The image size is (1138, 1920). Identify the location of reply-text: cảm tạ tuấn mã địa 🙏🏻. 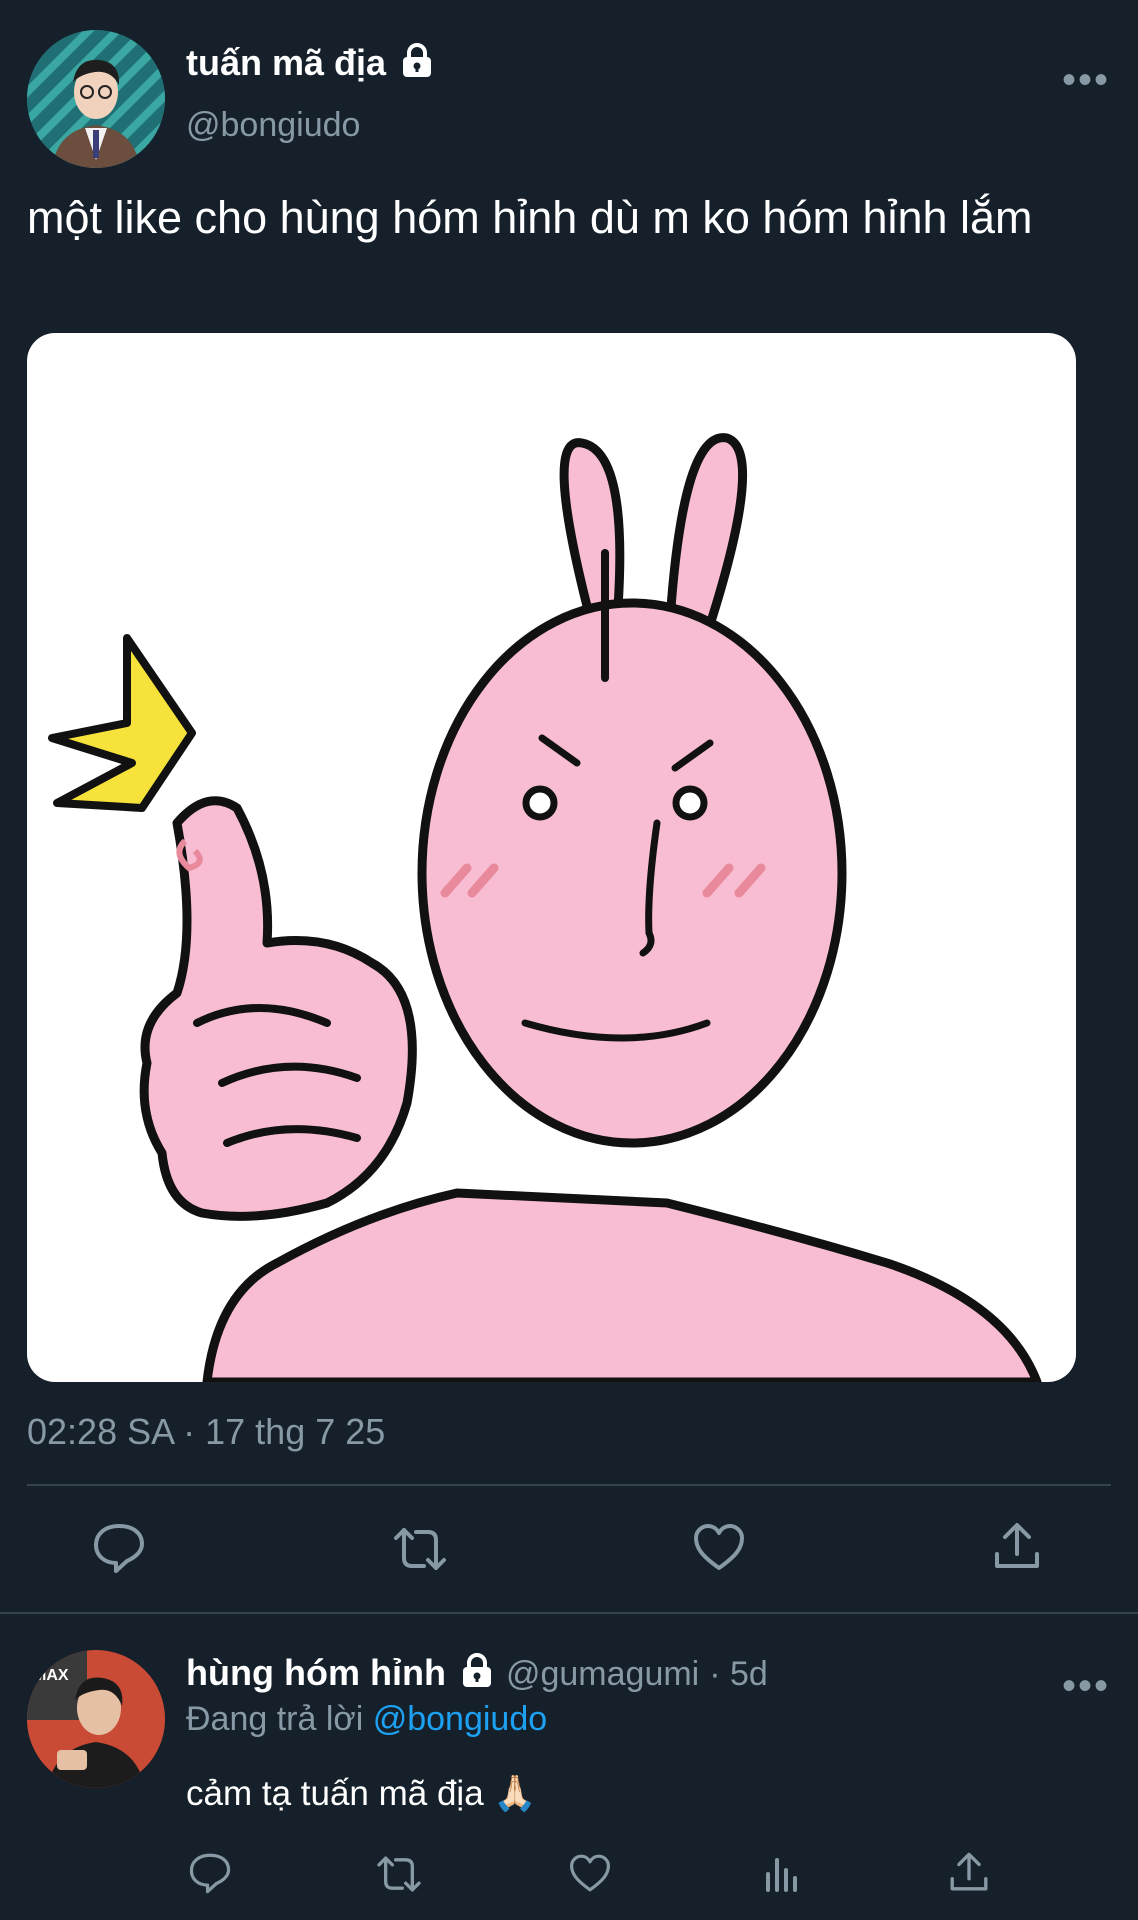
(361, 1793).